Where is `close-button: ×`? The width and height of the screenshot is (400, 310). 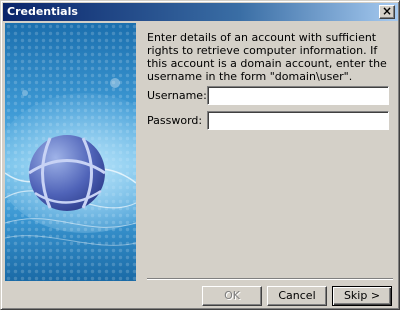
close-button: × is located at coordinates (387, 12).